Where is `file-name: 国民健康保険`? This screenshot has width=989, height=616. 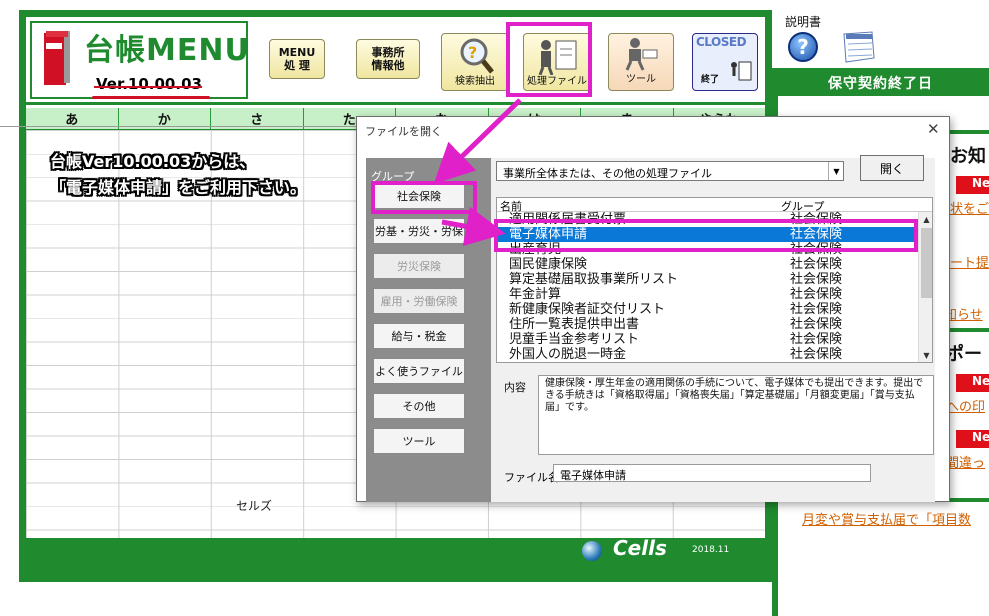 file-name: 国民健康保険 is located at coordinates (548, 264).